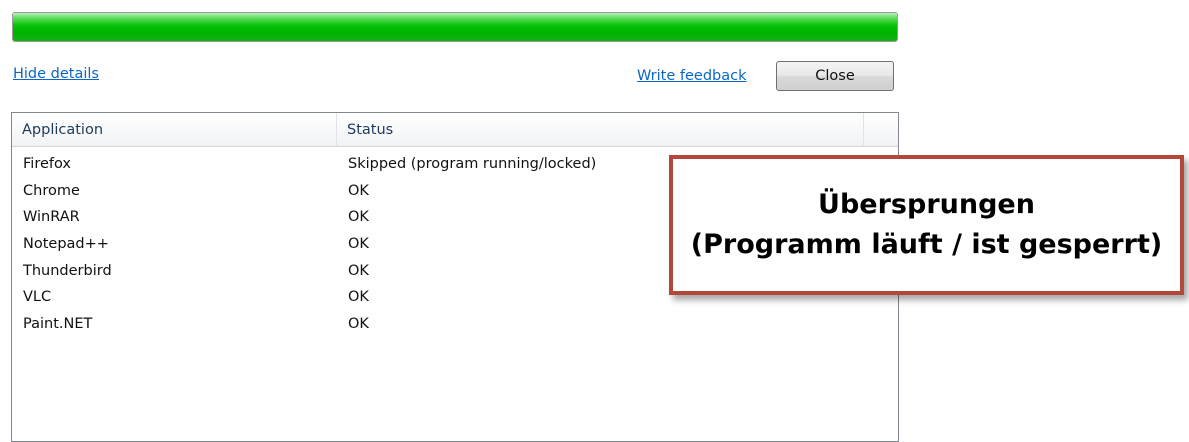 The height and width of the screenshot is (442, 1189). What do you see at coordinates (455, 324) in the screenshot?
I see `table-row: Paint.NET OK` at bounding box center [455, 324].